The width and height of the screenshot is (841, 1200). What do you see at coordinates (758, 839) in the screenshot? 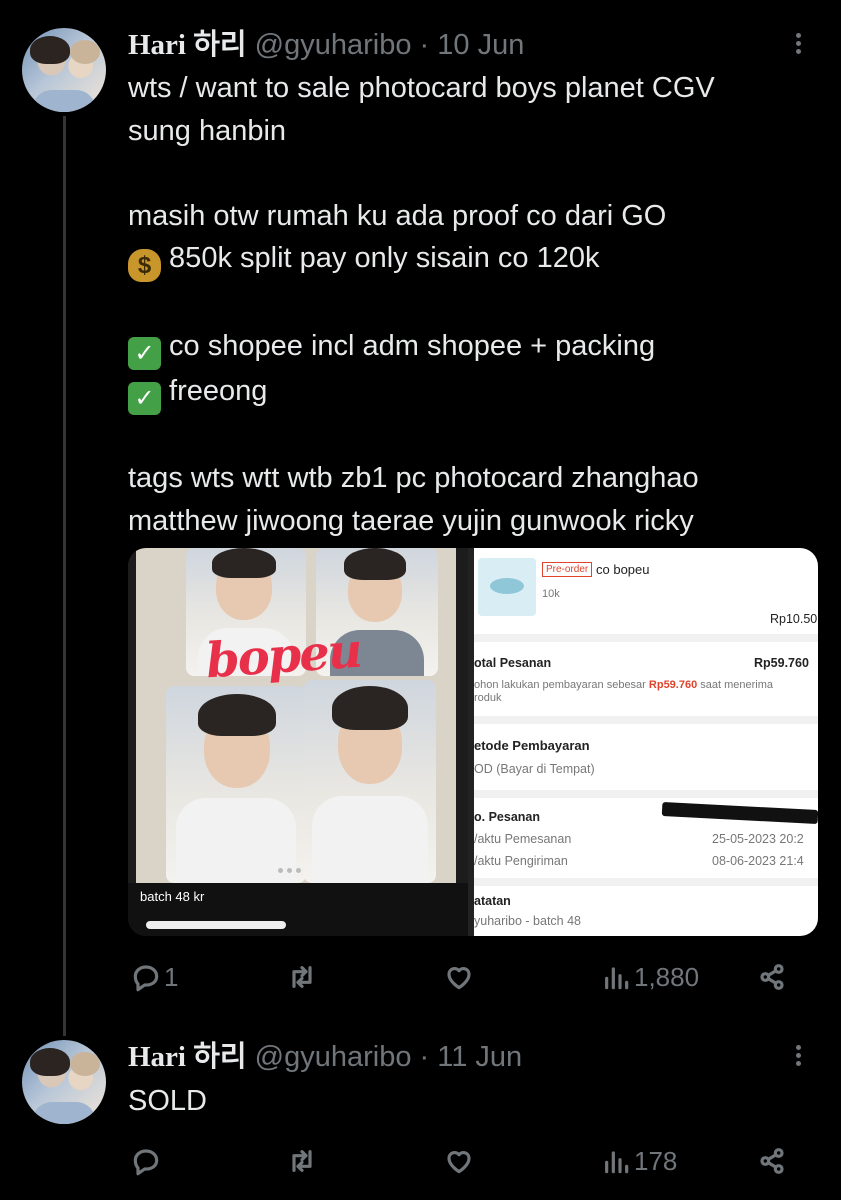
I see `order-time-value: 25-05-2023 20:2` at bounding box center [758, 839].